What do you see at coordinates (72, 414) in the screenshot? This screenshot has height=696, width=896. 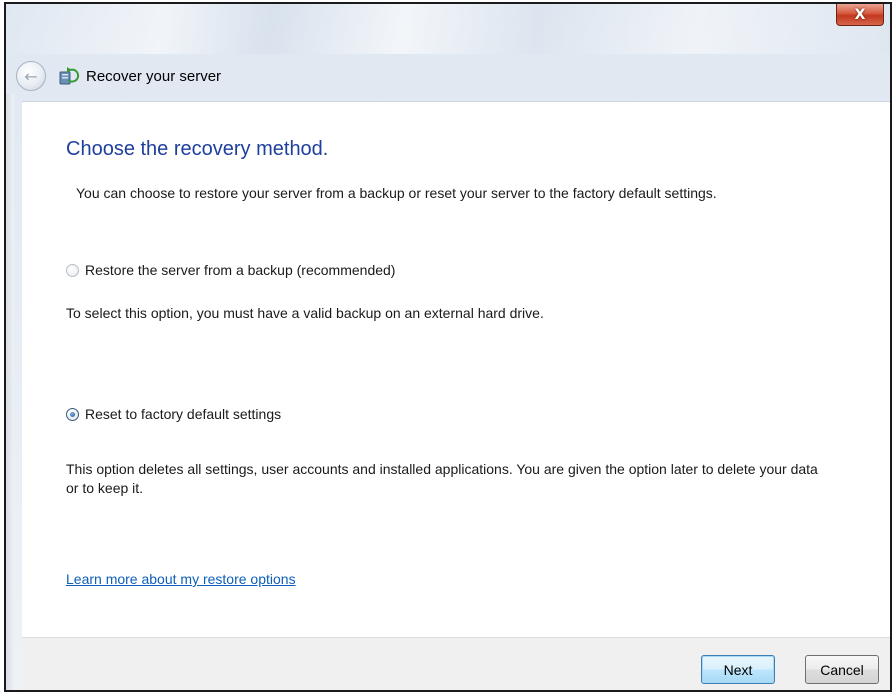 I see `reset-to-factory-radio` at bounding box center [72, 414].